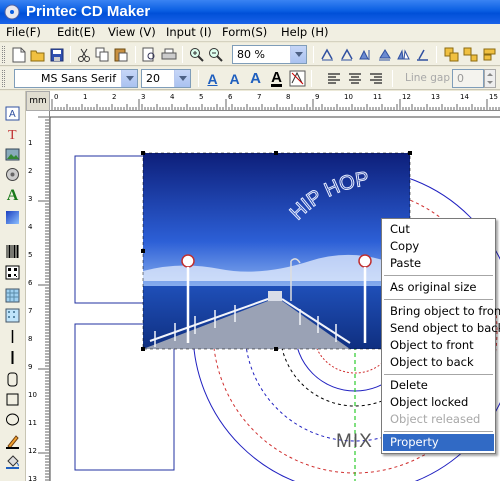 The width and height of the screenshot is (500, 481). What do you see at coordinates (354, 441) in the screenshot?
I see `arc-text-bottom: MIX` at bounding box center [354, 441].